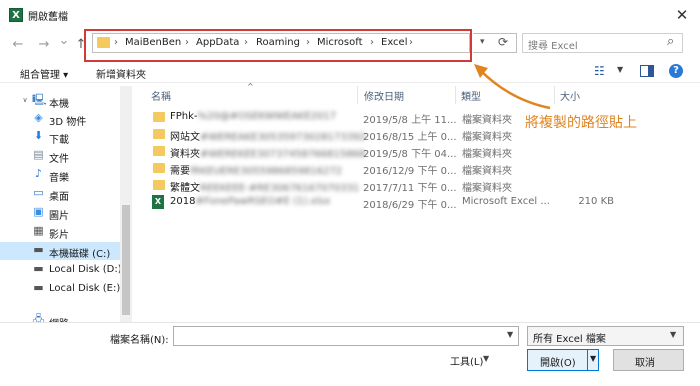 This screenshot has height=386, width=700. What do you see at coordinates (38, 211) in the screenshot?
I see `pictures-icon: ▣` at bounding box center [38, 211].